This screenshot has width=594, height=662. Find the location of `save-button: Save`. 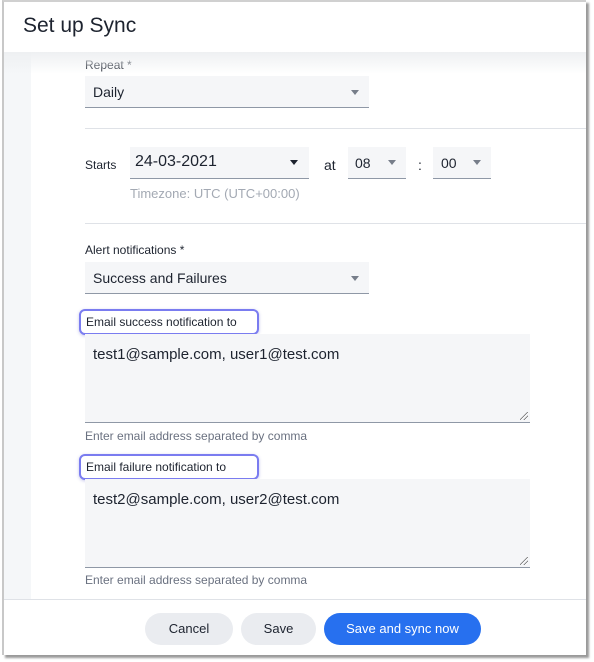

save-button: Save is located at coordinates (278, 629).